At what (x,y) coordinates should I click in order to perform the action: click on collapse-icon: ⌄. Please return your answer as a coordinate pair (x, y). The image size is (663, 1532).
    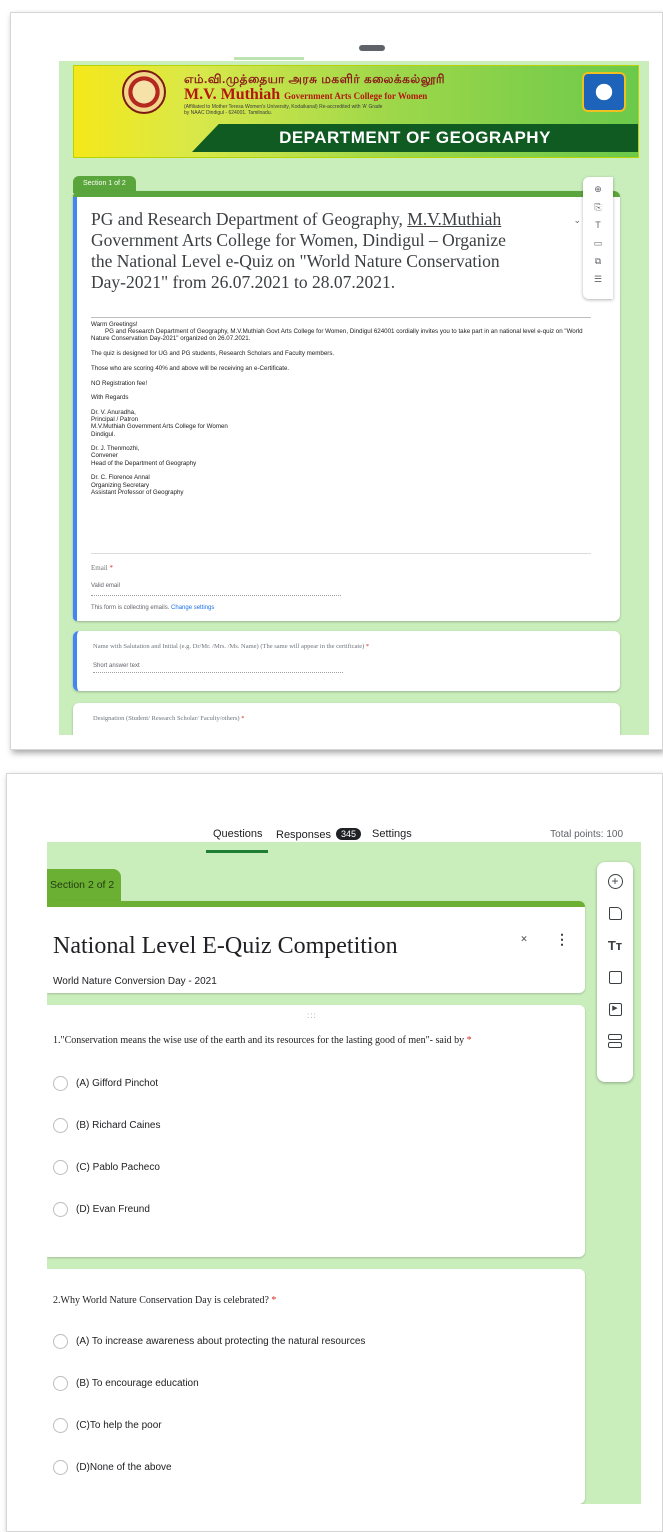
    Looking at the image, I should click on (577, 220).